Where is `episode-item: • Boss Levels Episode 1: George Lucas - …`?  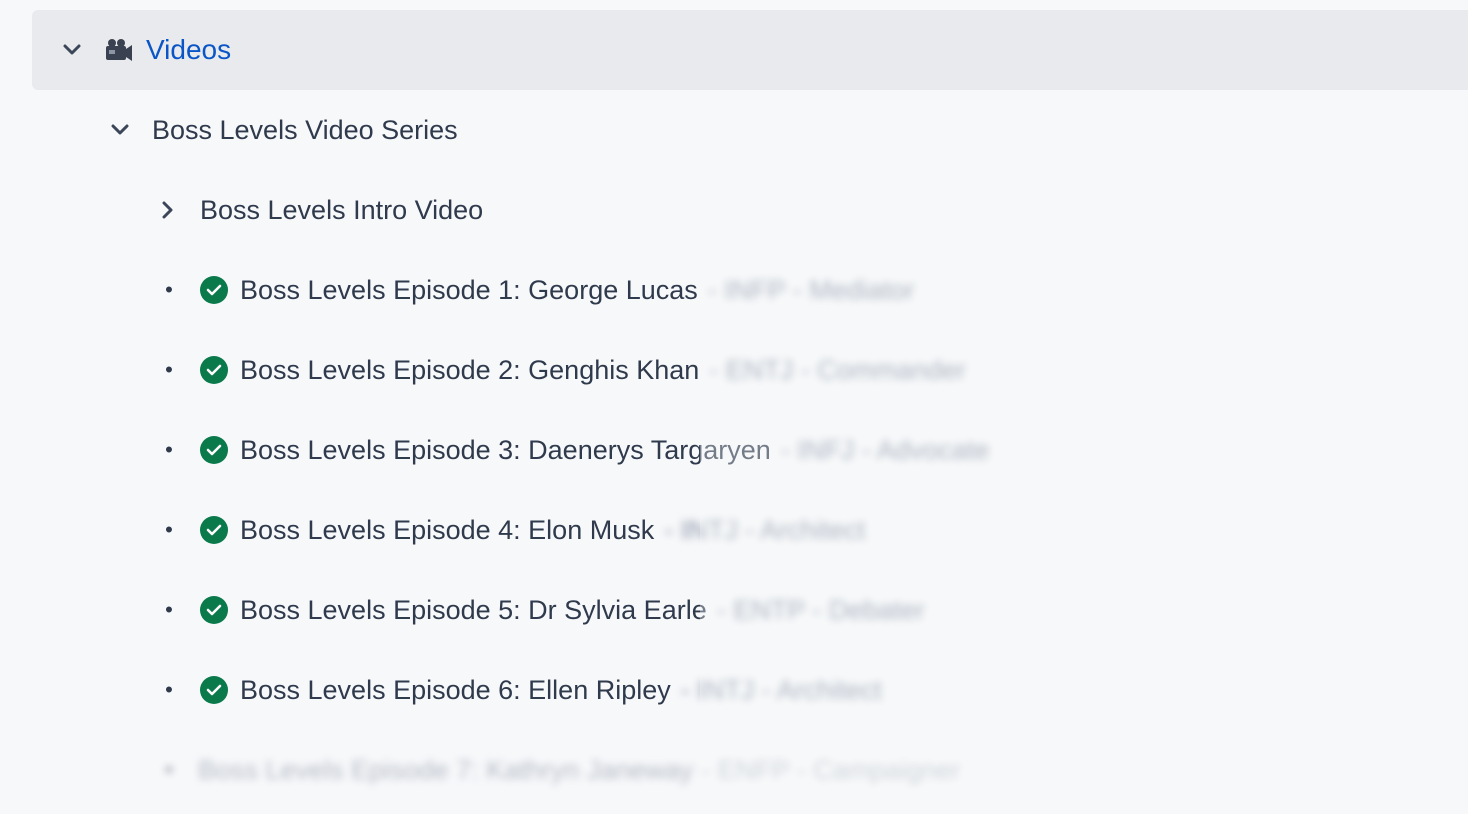
episode-item: • Boss Levels Episode 1: George Lucas - … is located at coordinates (734, 290).